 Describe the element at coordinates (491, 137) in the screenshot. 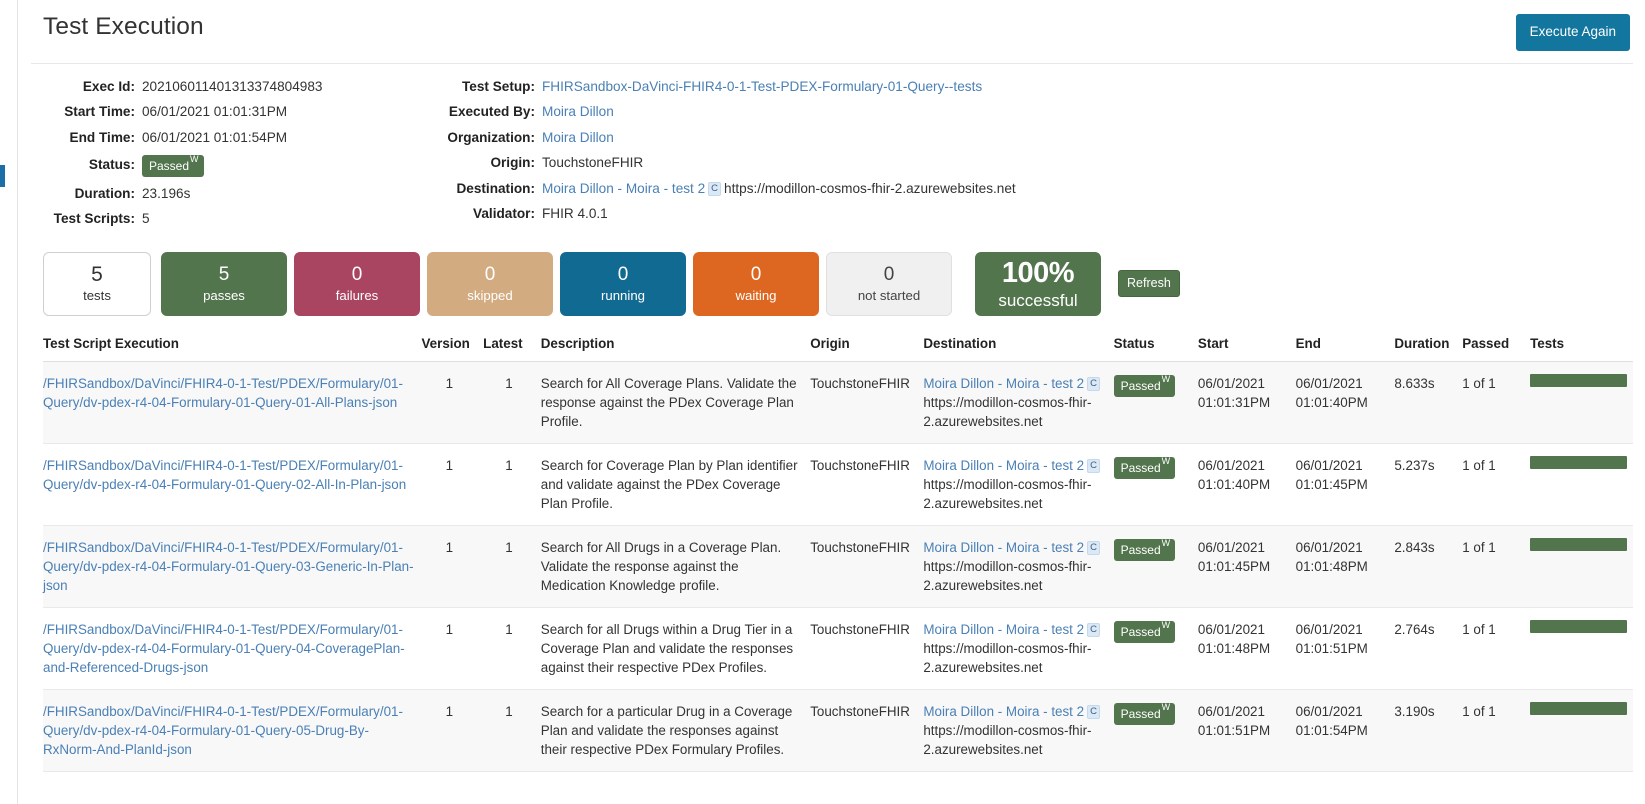

I see `organization-label: Organization:` at that location.